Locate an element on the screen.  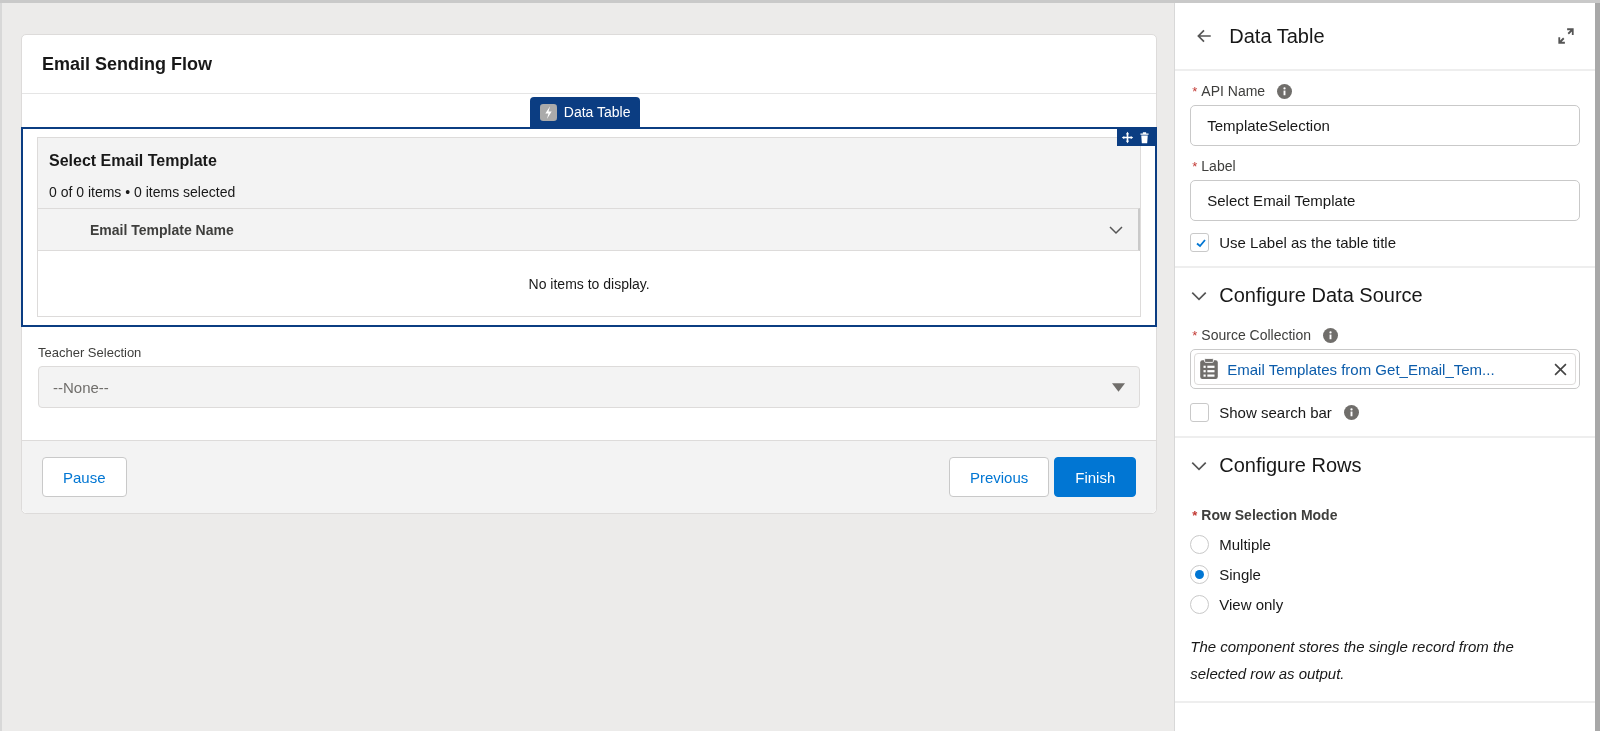
checkbox-label: Use Label as the table title is located at coordinates (1308, 242).